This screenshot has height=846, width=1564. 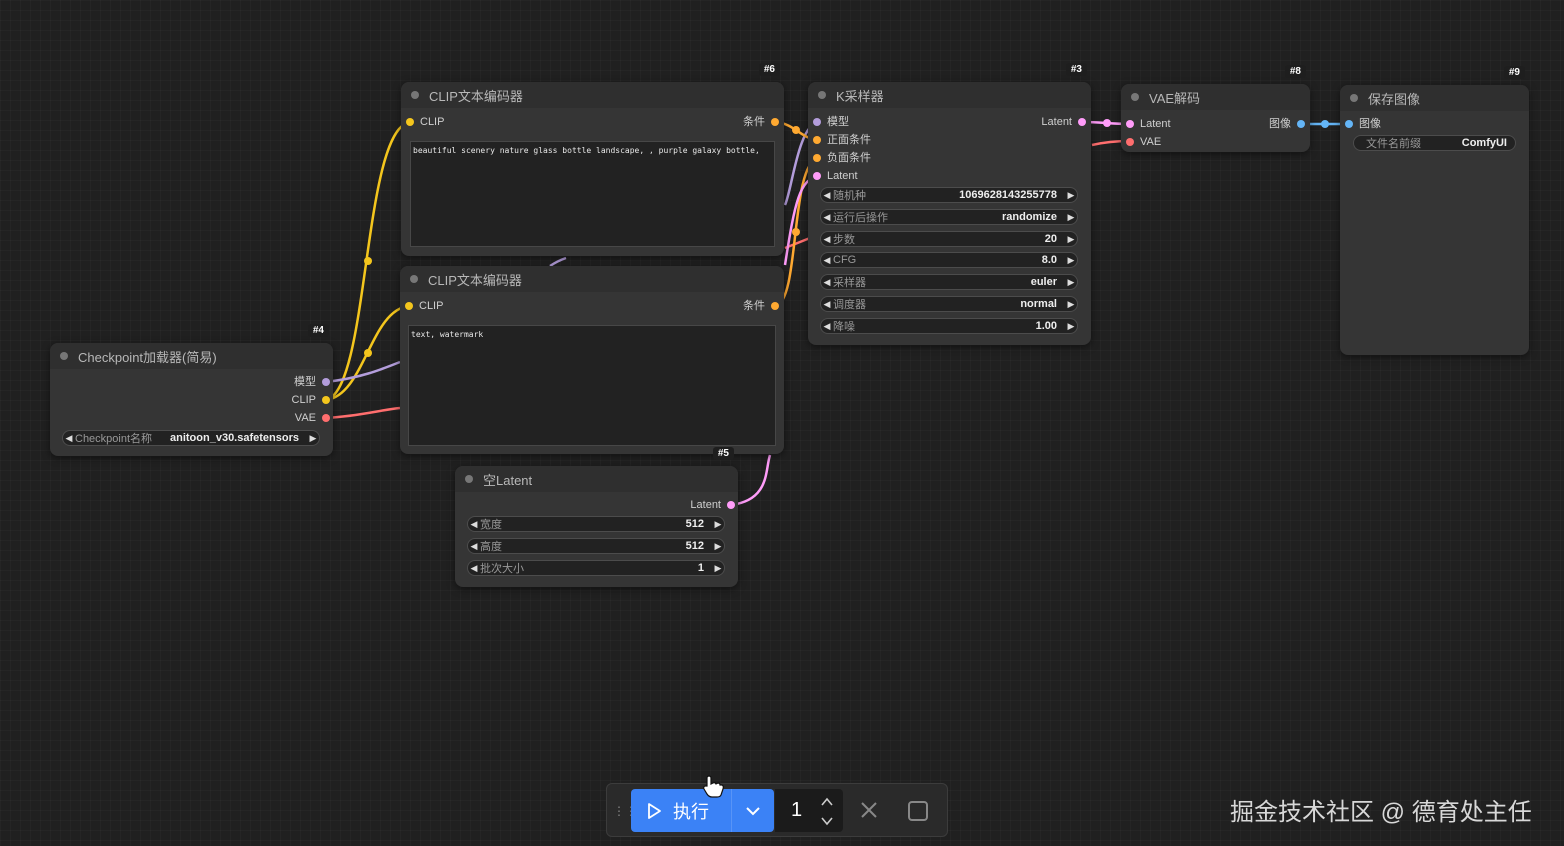 What do you see at coordinates (827, 802) in the screenshot?
I see `chevron-up-icon` at bounding box center [827, 802].